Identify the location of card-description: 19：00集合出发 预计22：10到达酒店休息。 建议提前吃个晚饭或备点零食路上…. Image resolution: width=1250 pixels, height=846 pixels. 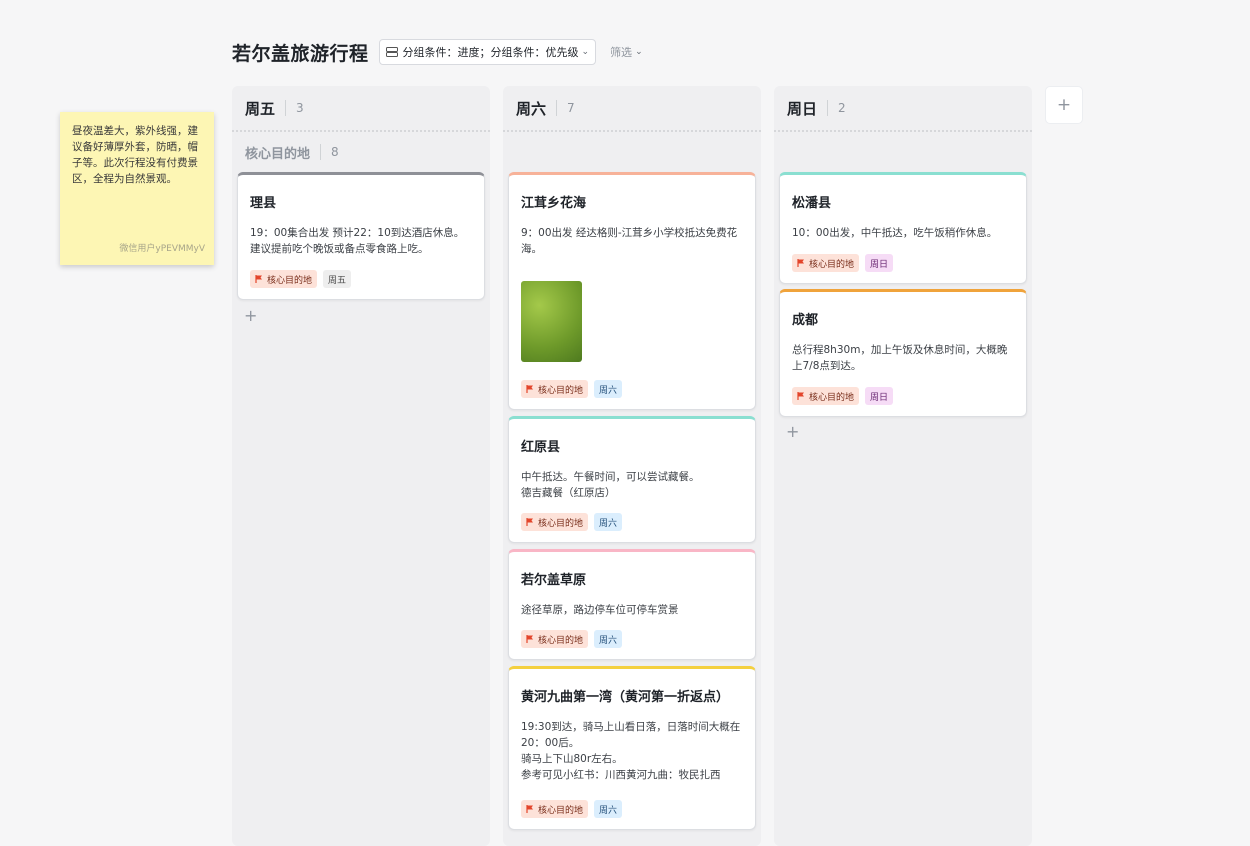
(357, 241).